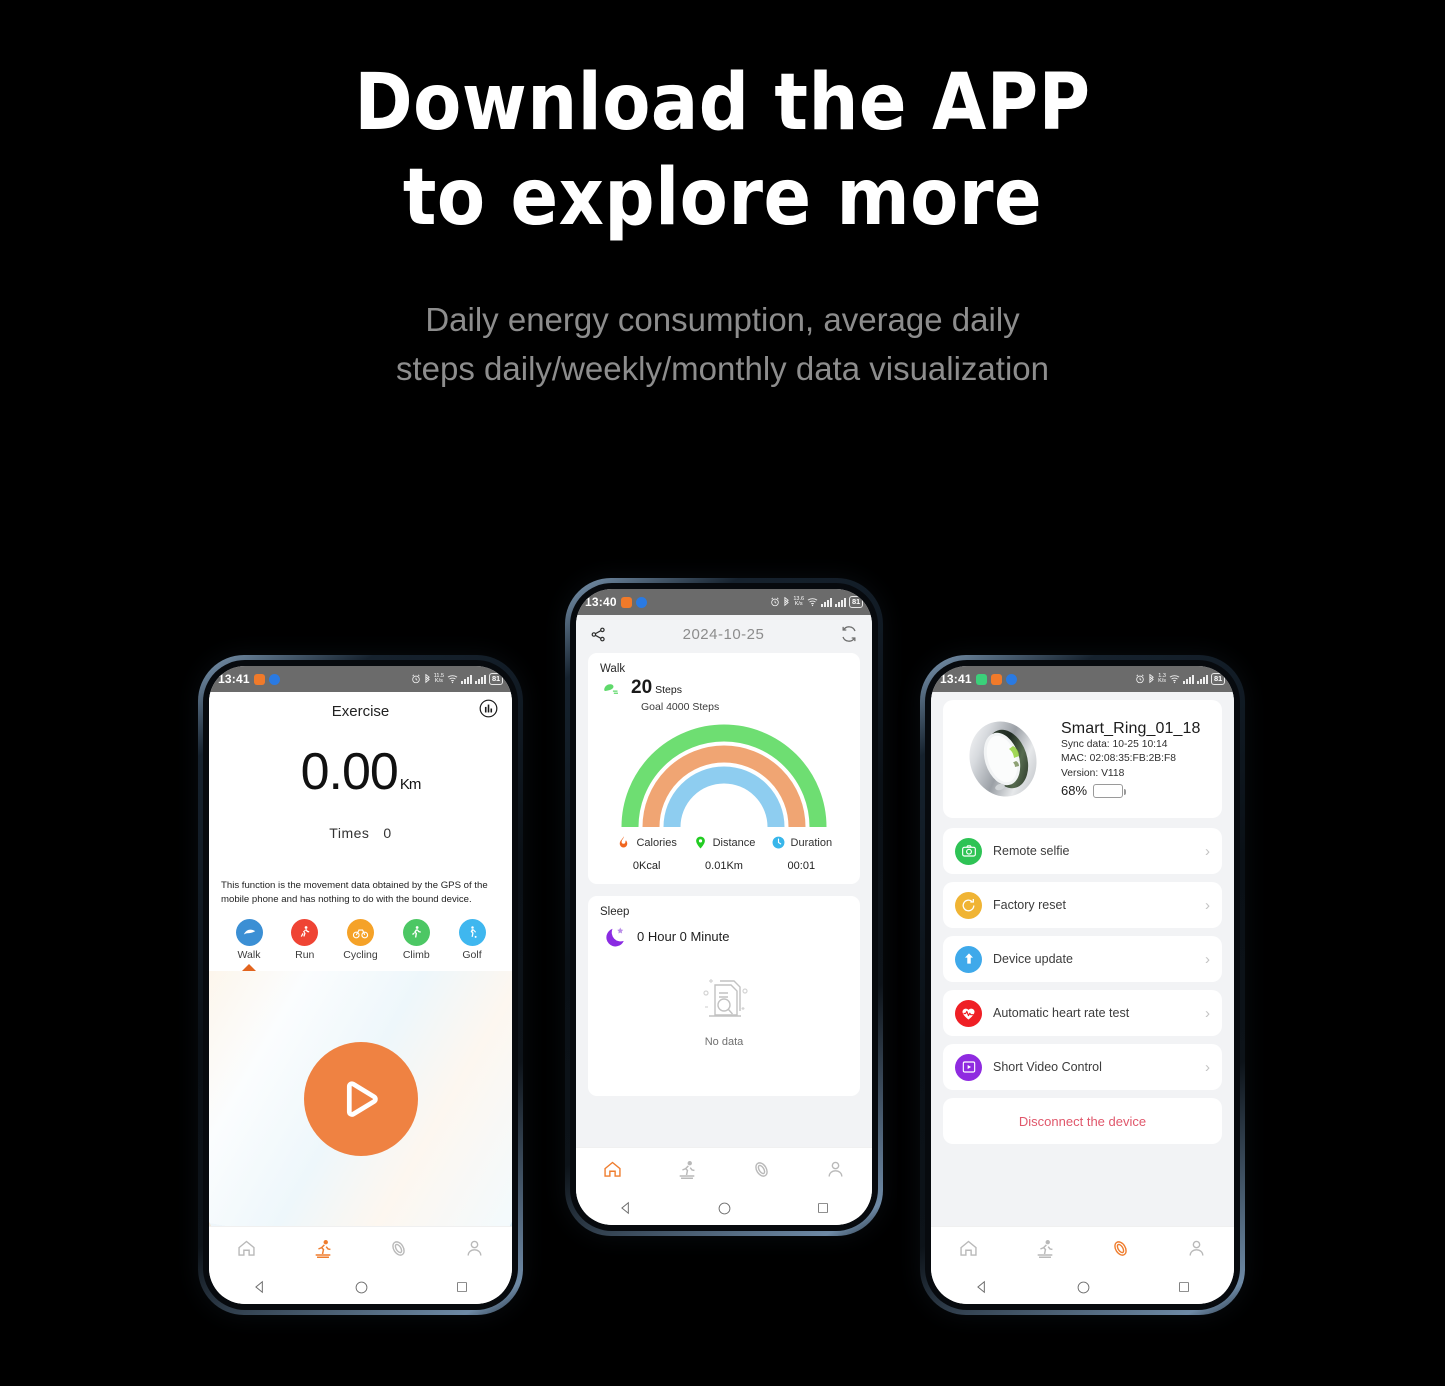  Describe the element at coordinates (1162, 678) in the screenshot. I see `network-speed-icon: 1.3 K/s` at that location.